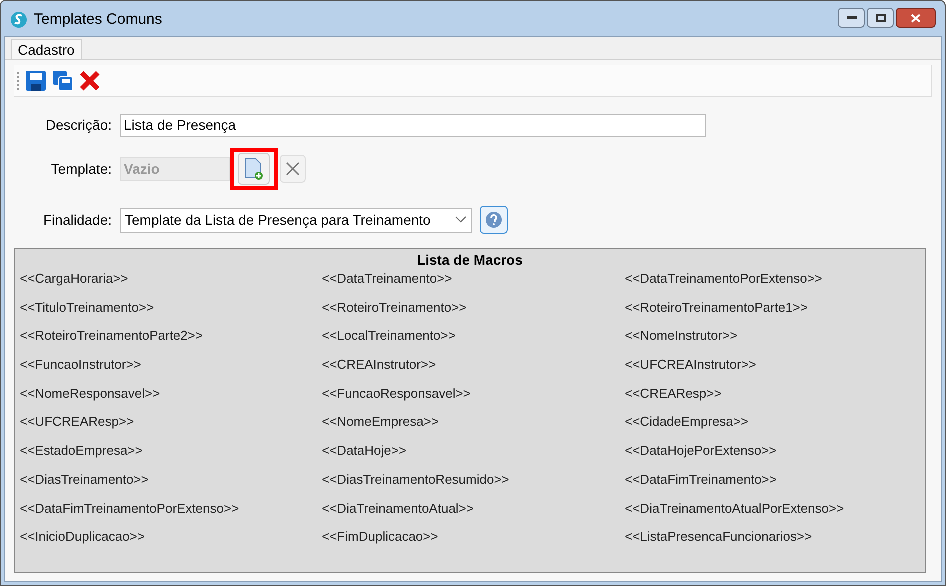 This screenshot has width=946, height=586. Describe the element at coordinates (701, 479) in the screenshot. I see `macro-name: <<DataFimTreinamento>>` at that location.